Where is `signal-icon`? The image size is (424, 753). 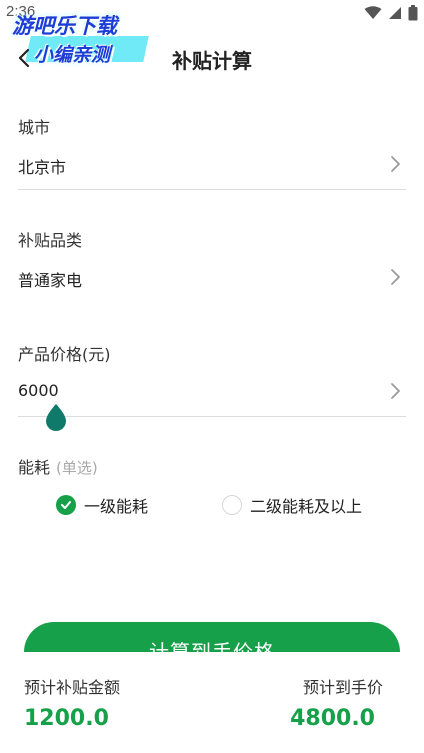
signal-icon is located at coordinates (395, 13).